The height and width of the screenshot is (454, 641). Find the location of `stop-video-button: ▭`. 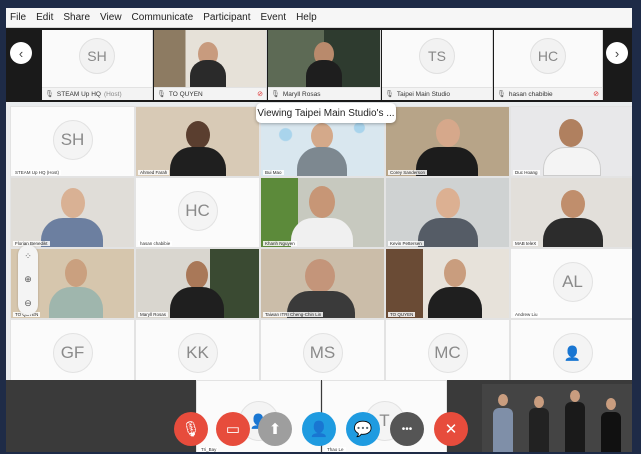

stop-video-button: ▭ is located at coordinates (233, 429).